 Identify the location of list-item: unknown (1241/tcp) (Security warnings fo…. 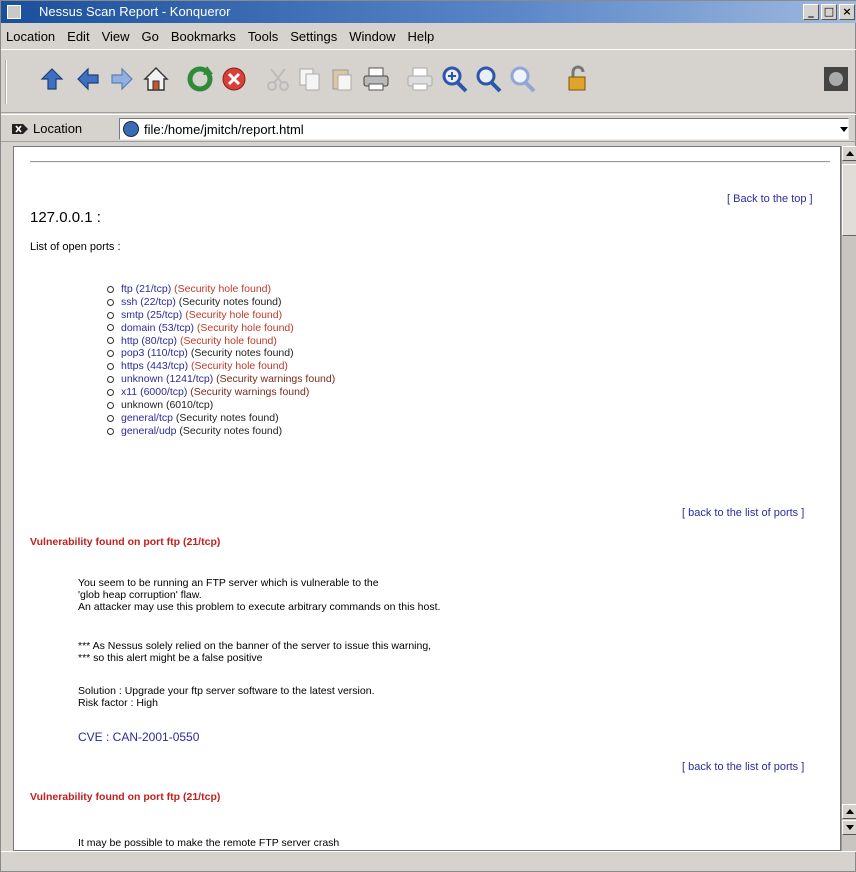
(221, 379).